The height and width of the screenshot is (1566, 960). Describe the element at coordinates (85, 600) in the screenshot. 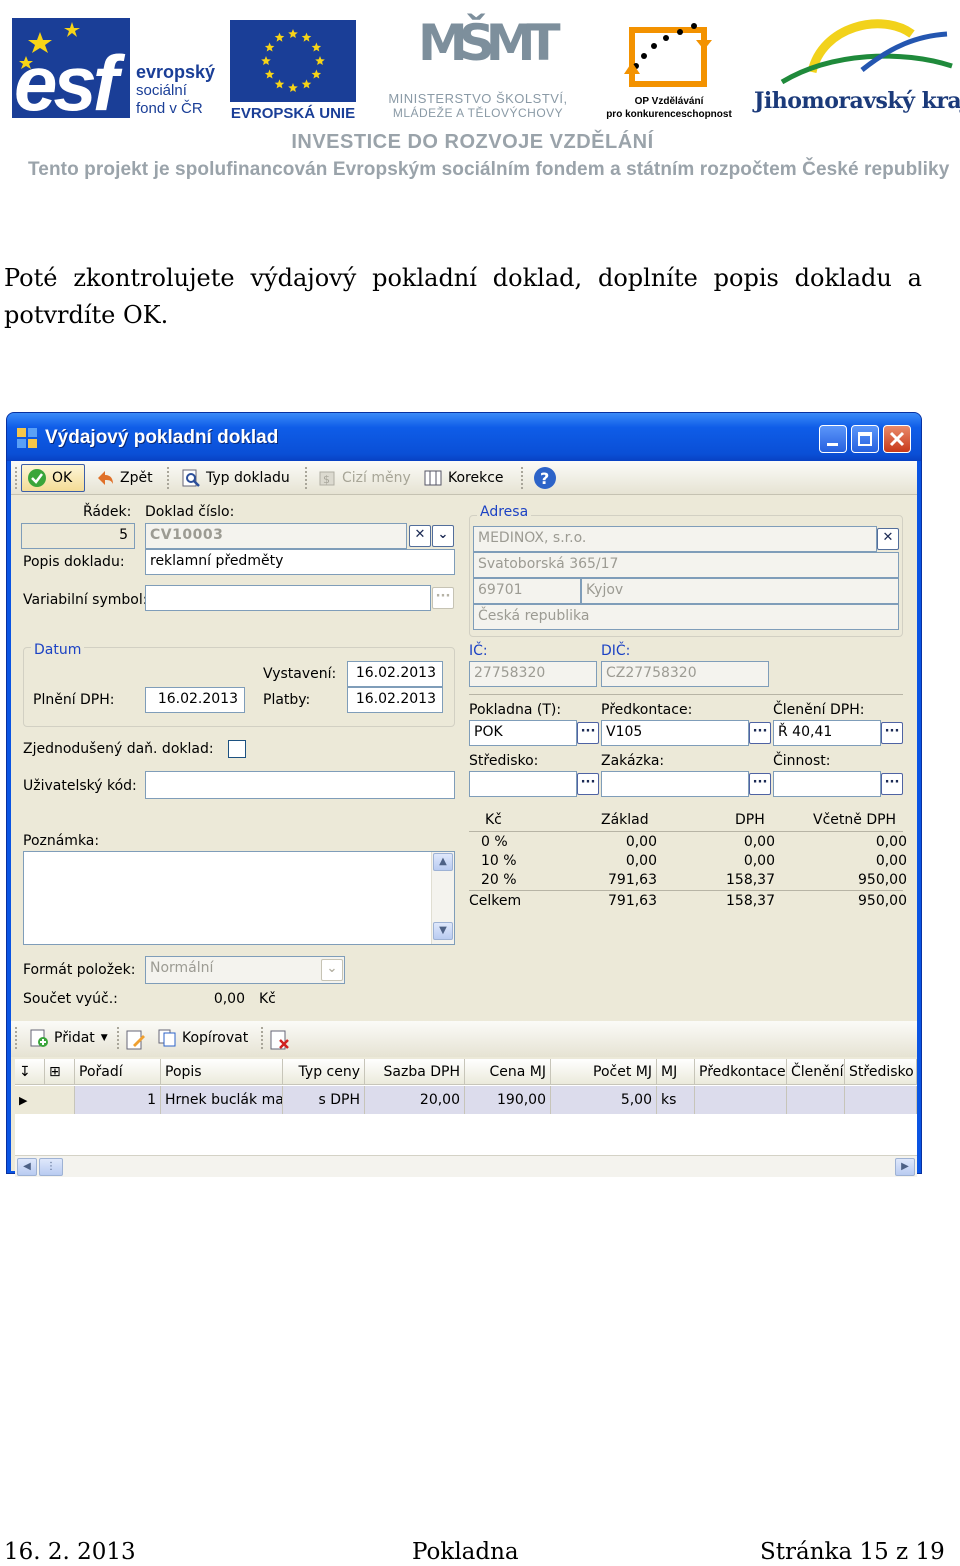

I see `varsym-label: Variabilní symbol:` at that location.